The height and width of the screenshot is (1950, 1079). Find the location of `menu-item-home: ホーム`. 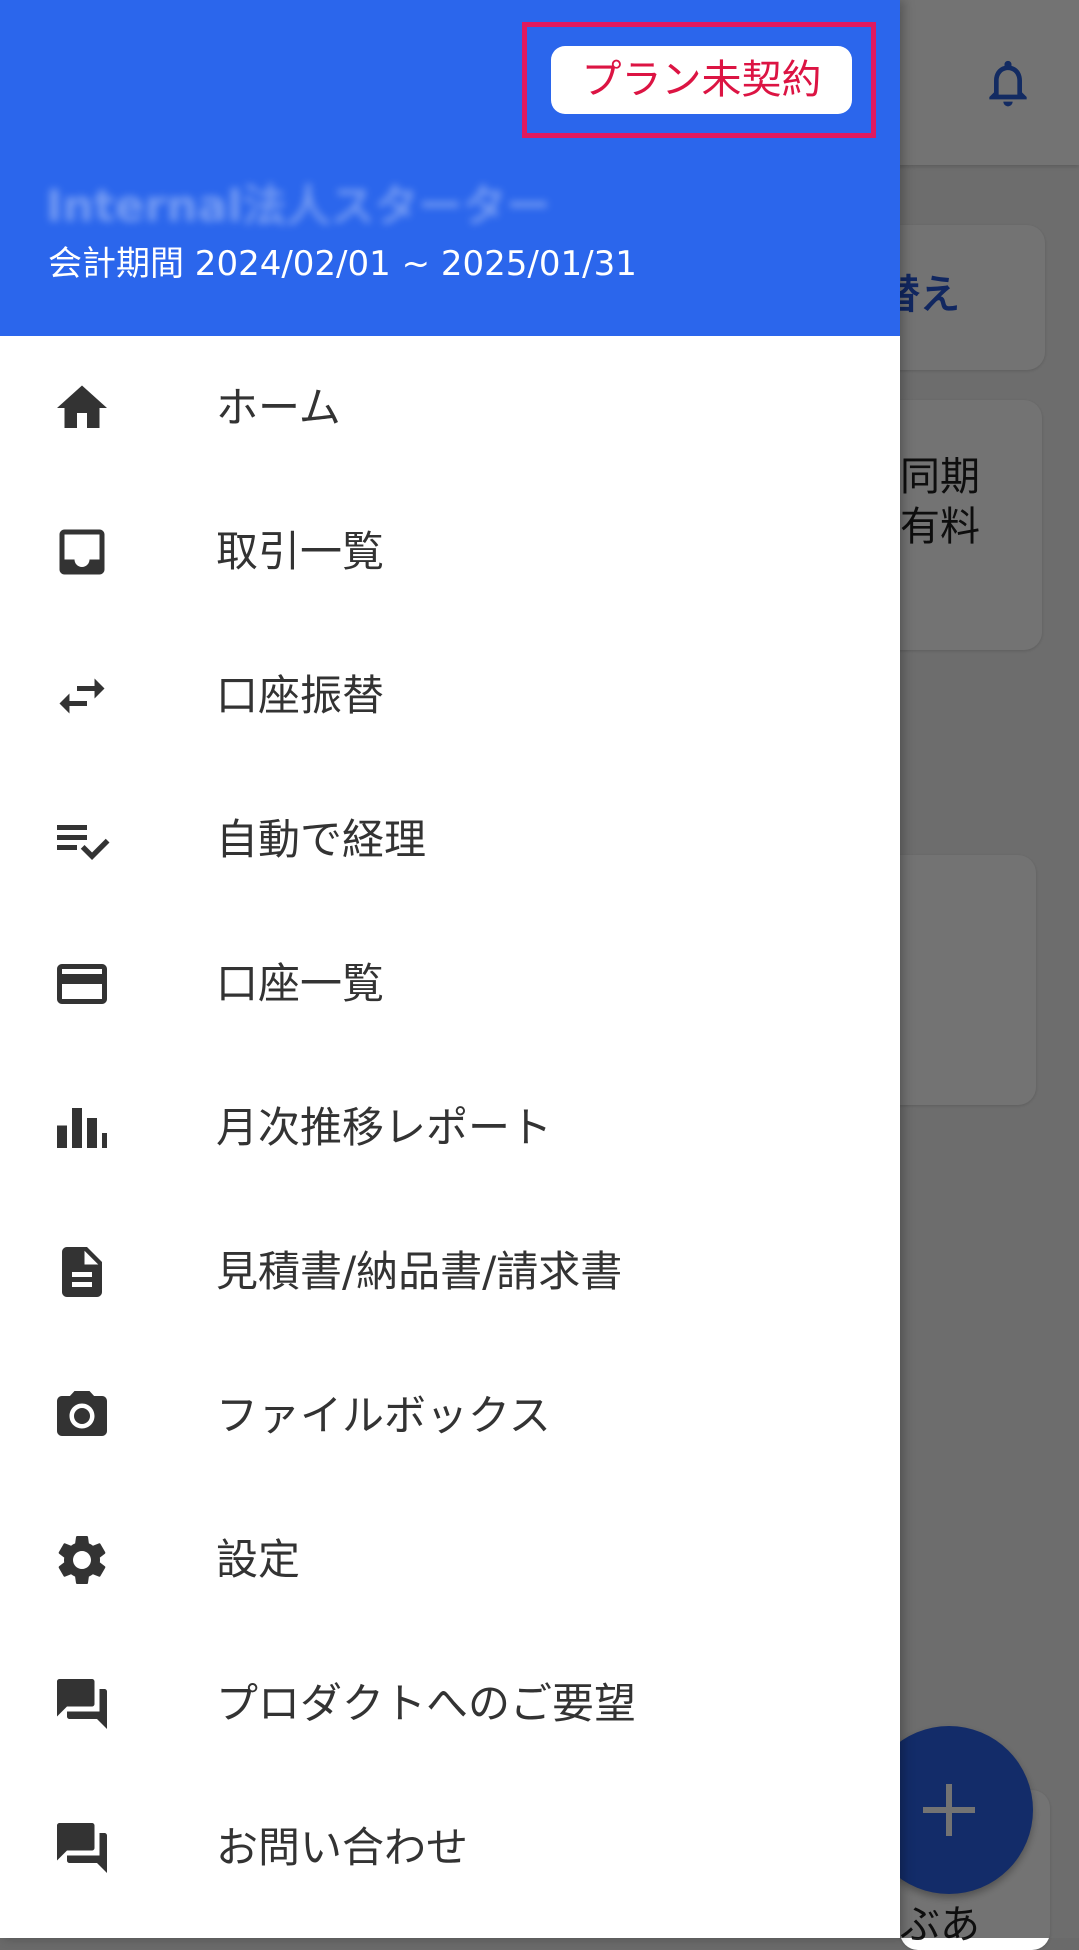

menu-item-home: ホーム is located at coordinates (450, 408).